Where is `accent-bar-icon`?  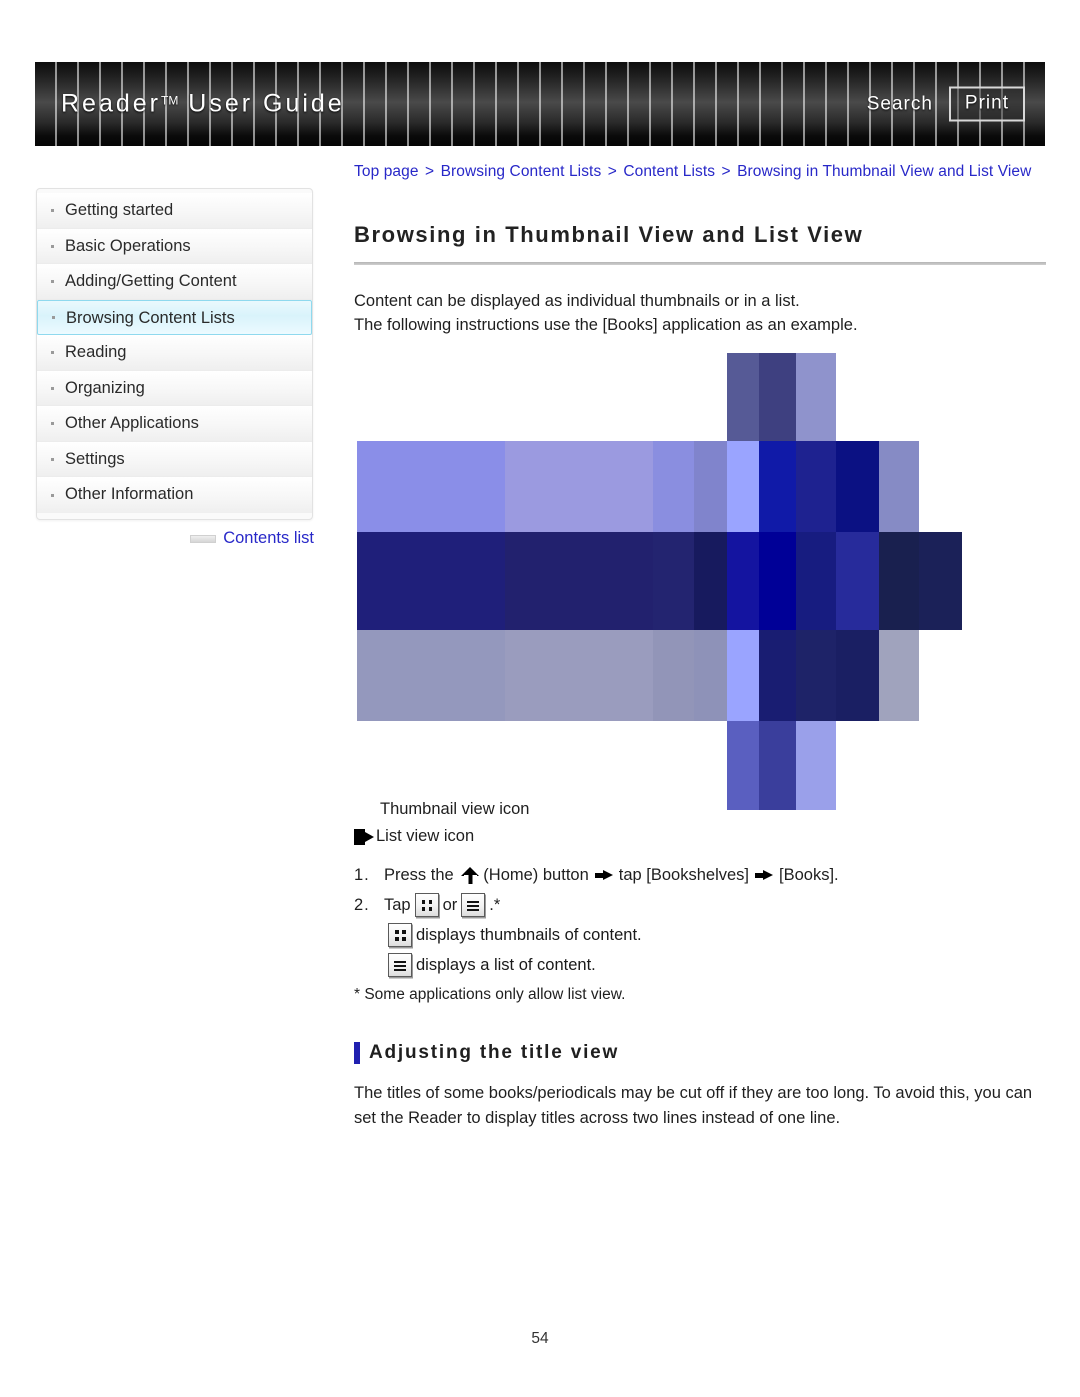 accent-bar-icon is located at coordinates (357, 1053).